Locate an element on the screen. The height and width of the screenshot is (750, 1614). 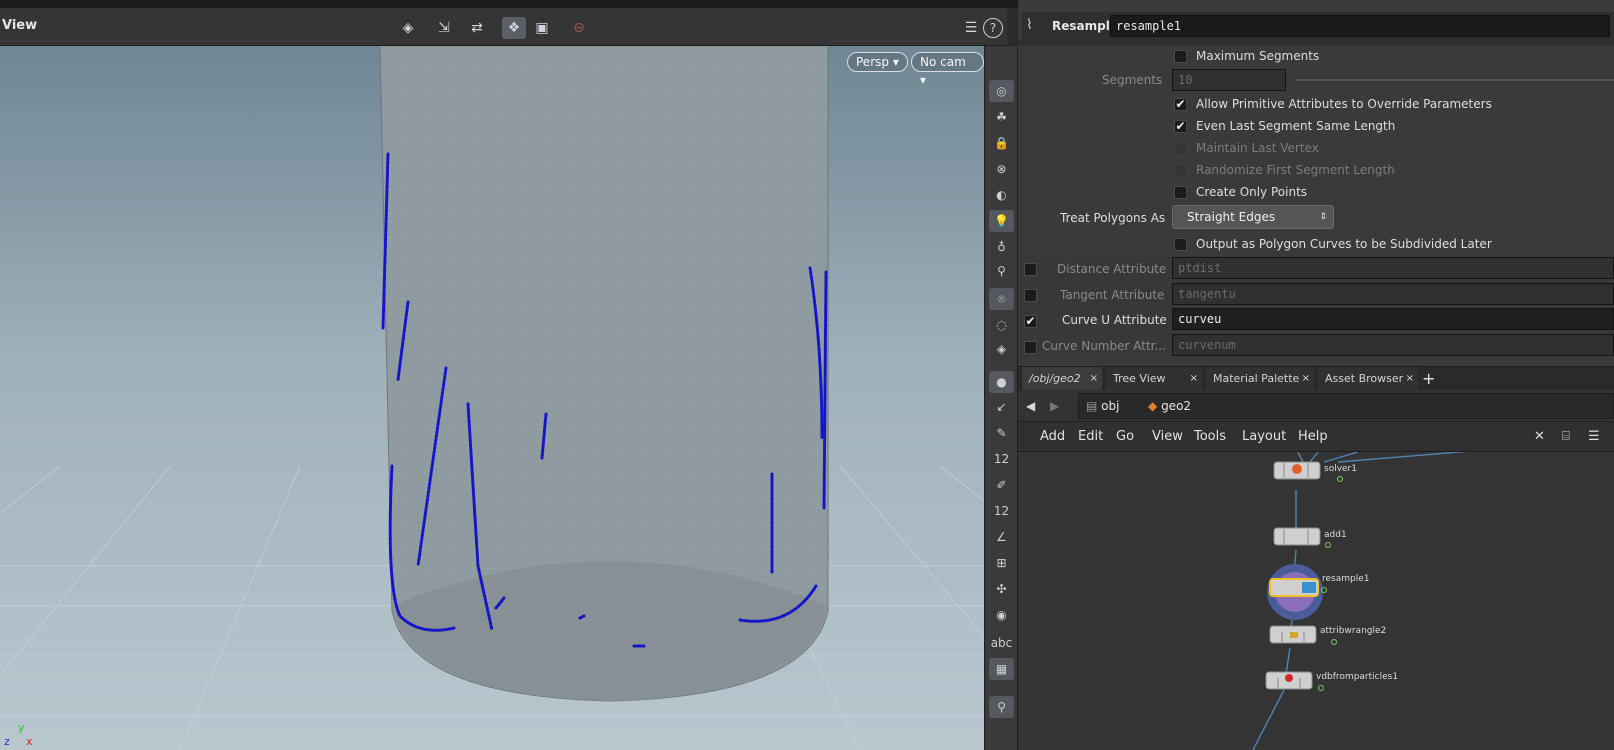
tree-icon: ⌸ is located at coordinates (1566, 436).